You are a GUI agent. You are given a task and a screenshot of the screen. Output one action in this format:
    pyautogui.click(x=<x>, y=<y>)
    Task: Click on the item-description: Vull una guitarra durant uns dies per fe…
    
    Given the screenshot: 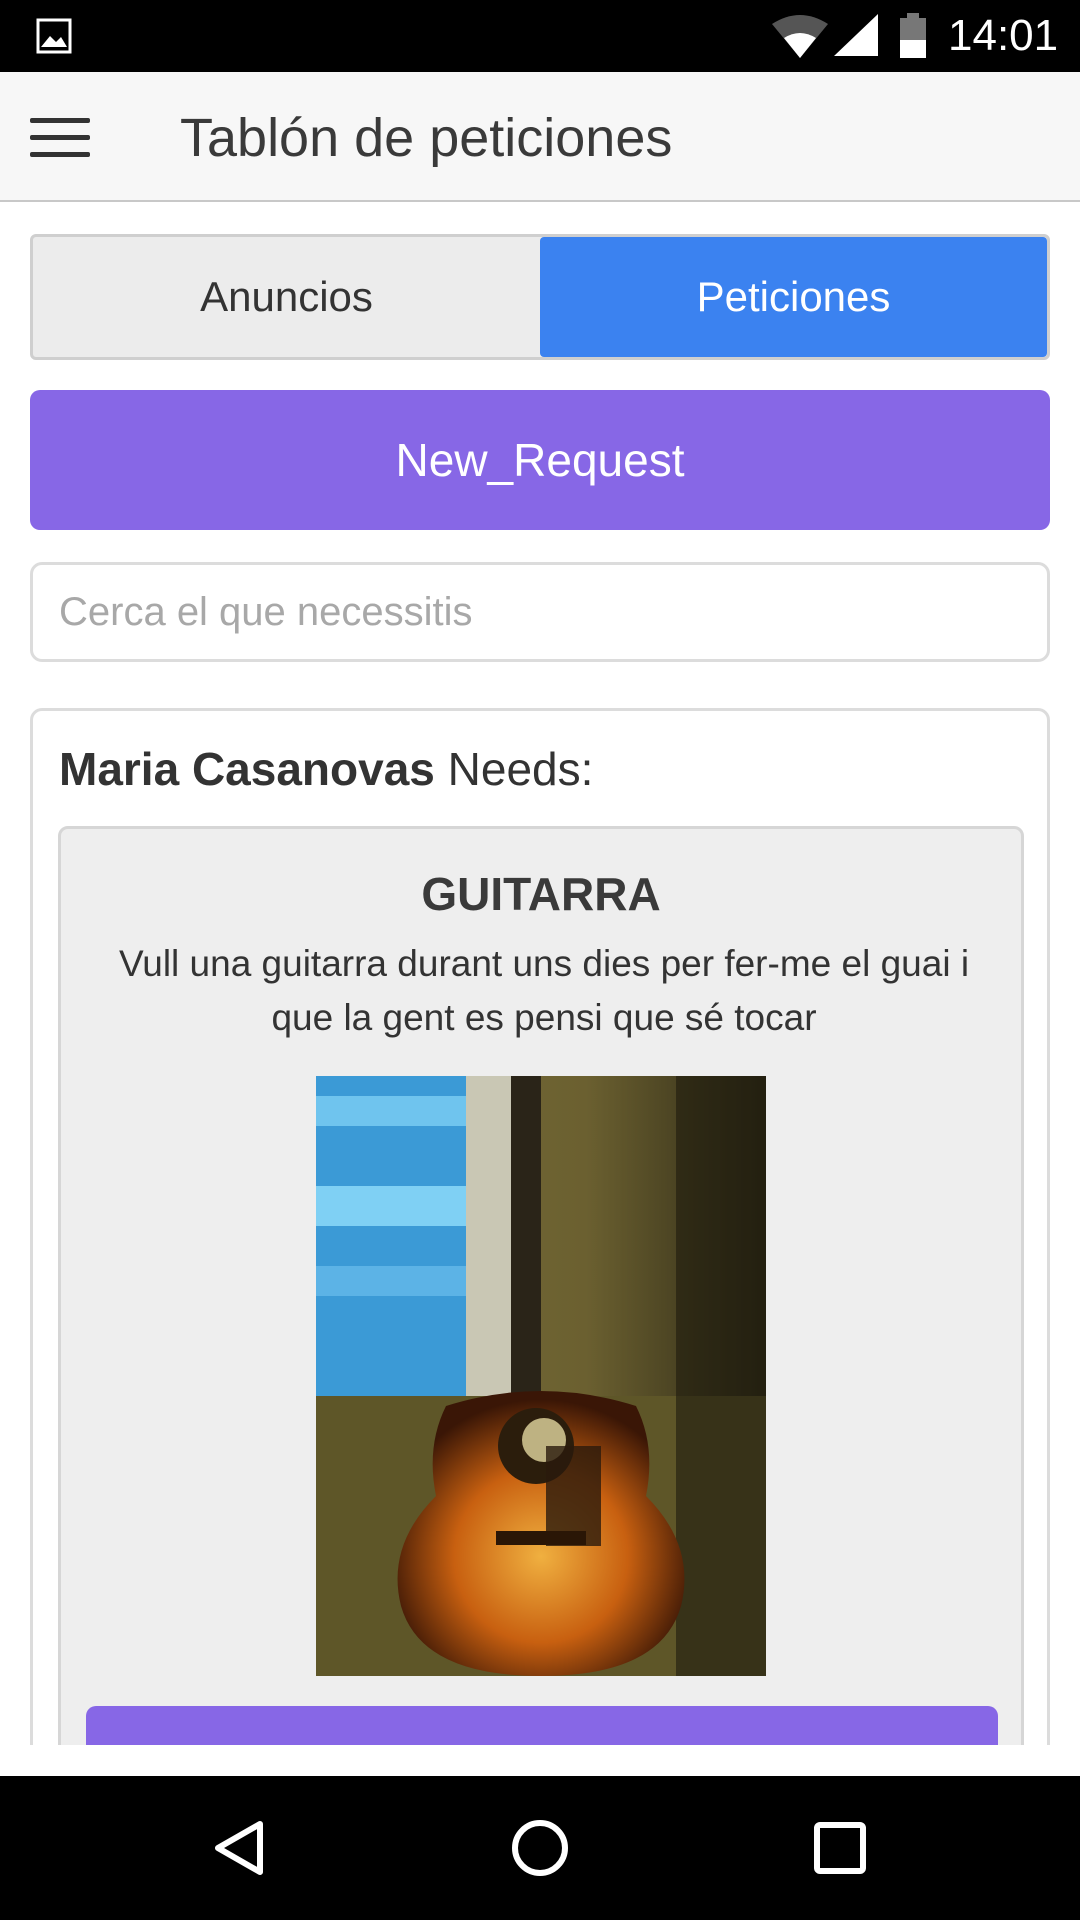 What is the action you would take?
    pyautogui.click(x=544, y=990)
    